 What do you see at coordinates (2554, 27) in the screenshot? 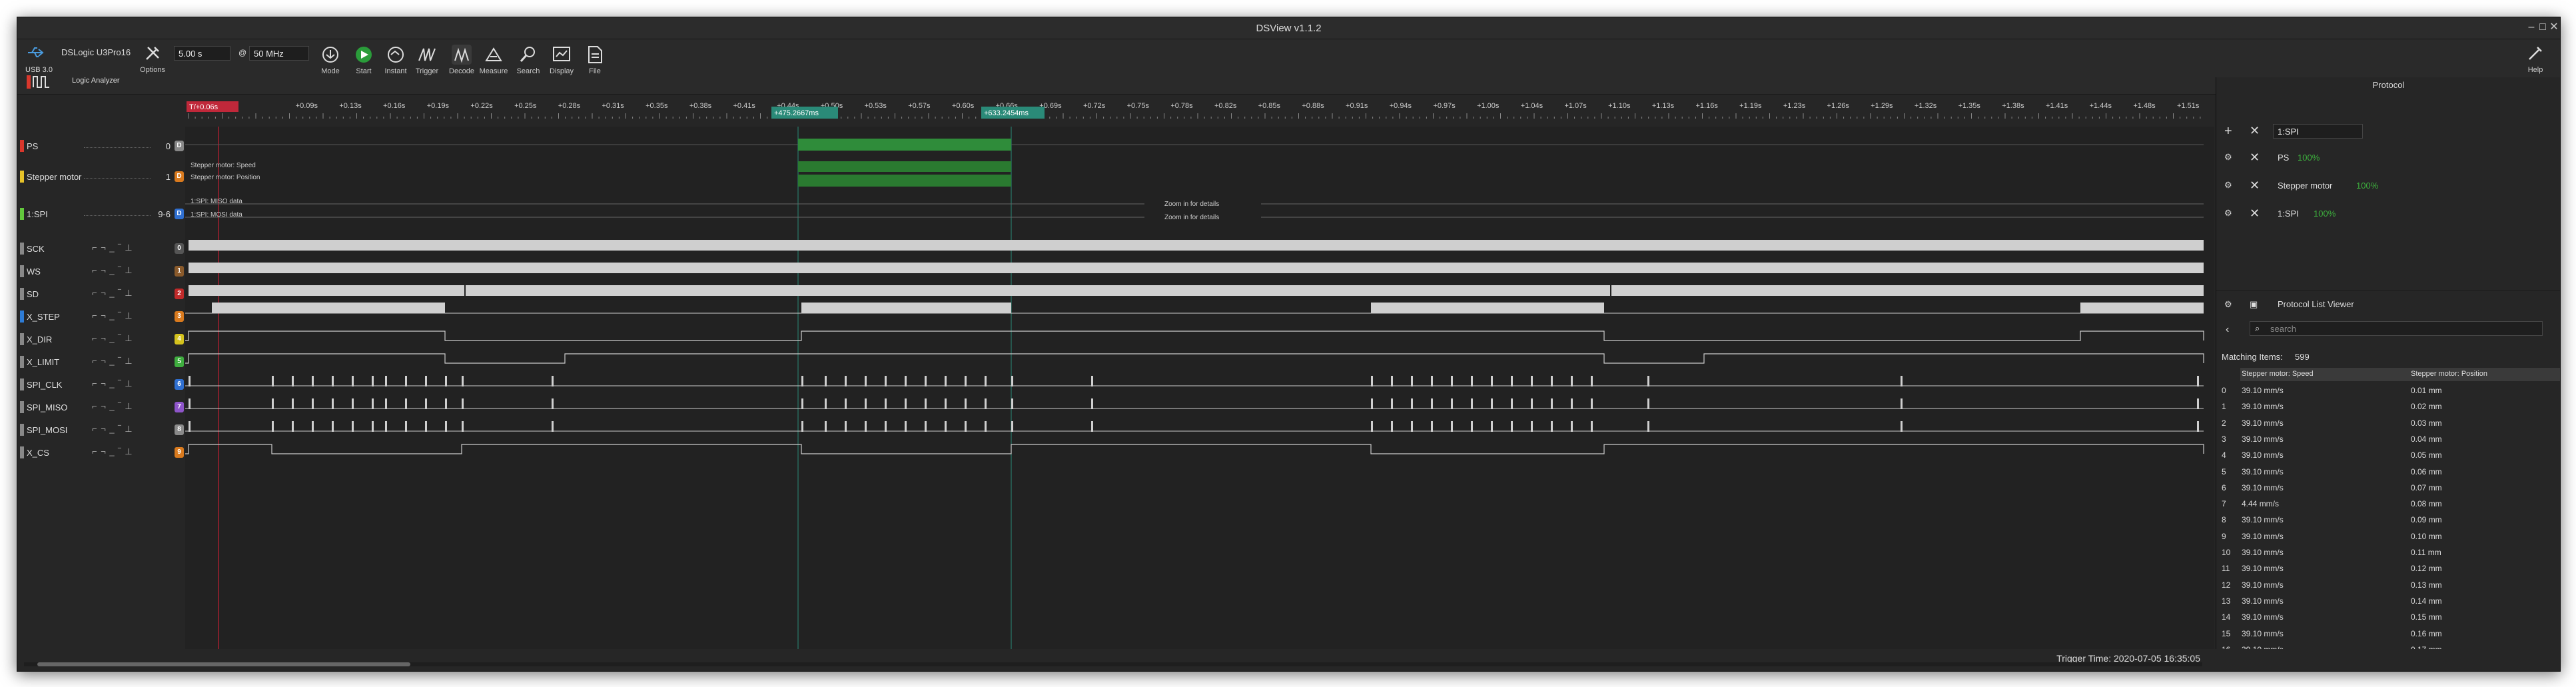
I see `close-button: ✕` at bounding box center [2554, 27].